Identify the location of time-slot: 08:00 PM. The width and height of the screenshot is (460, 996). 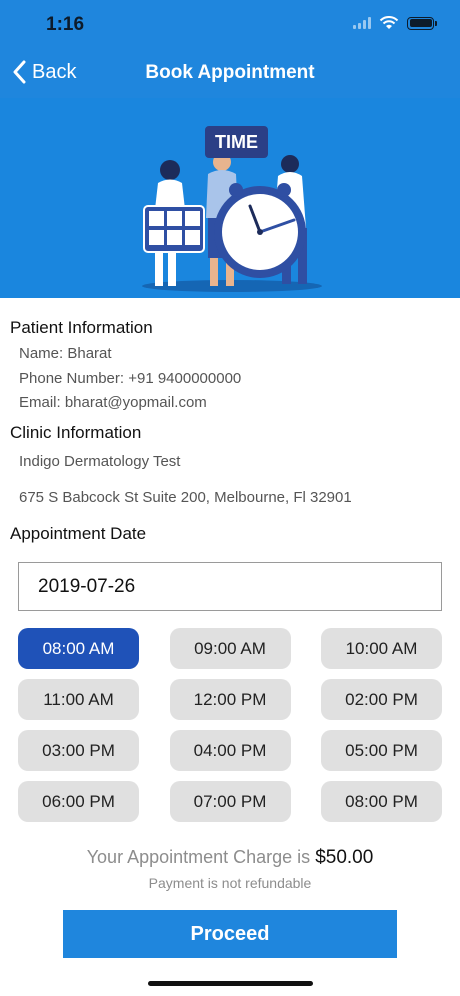
(381, 801).